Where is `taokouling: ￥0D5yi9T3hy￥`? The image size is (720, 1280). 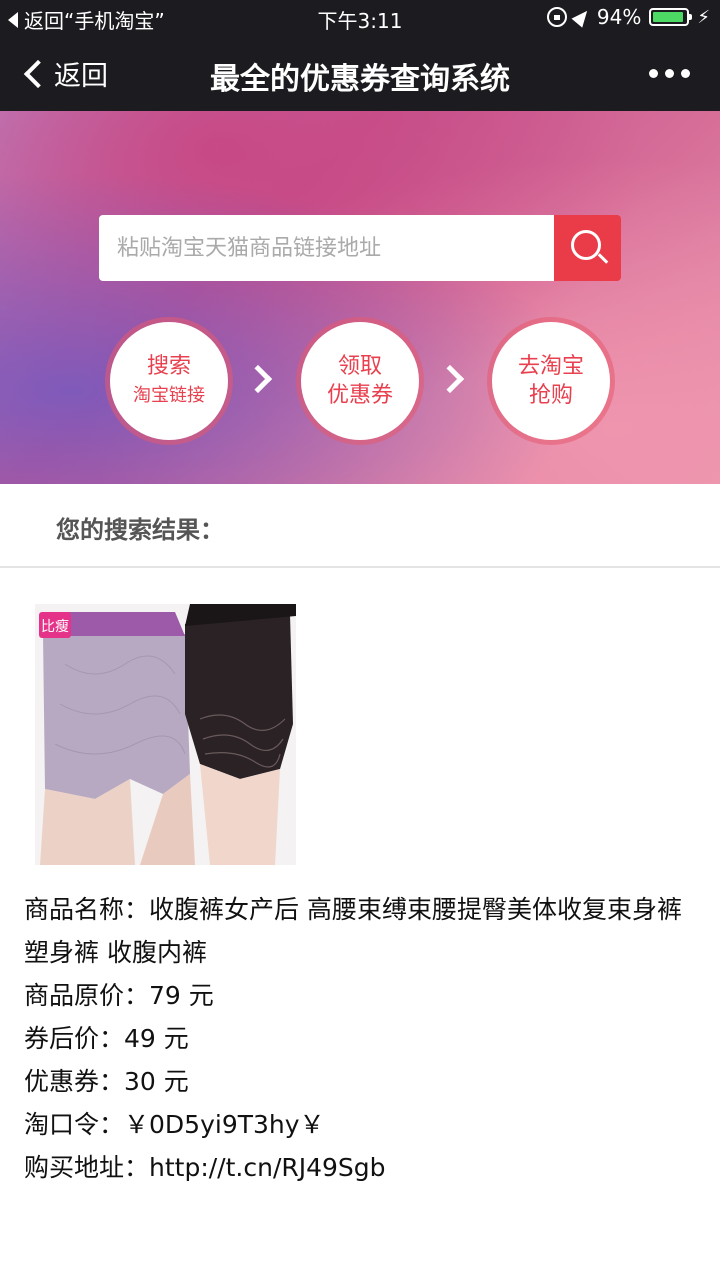
taokouling: ￥0D5yi9T3hy￥ is located at coordinates (224, 1124).